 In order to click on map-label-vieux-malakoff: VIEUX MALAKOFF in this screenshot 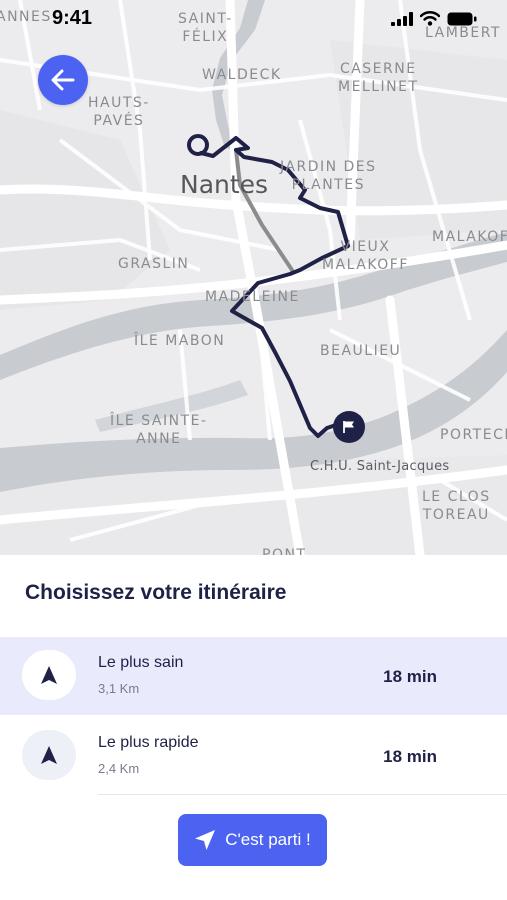, I will do `click(365, 256)`.